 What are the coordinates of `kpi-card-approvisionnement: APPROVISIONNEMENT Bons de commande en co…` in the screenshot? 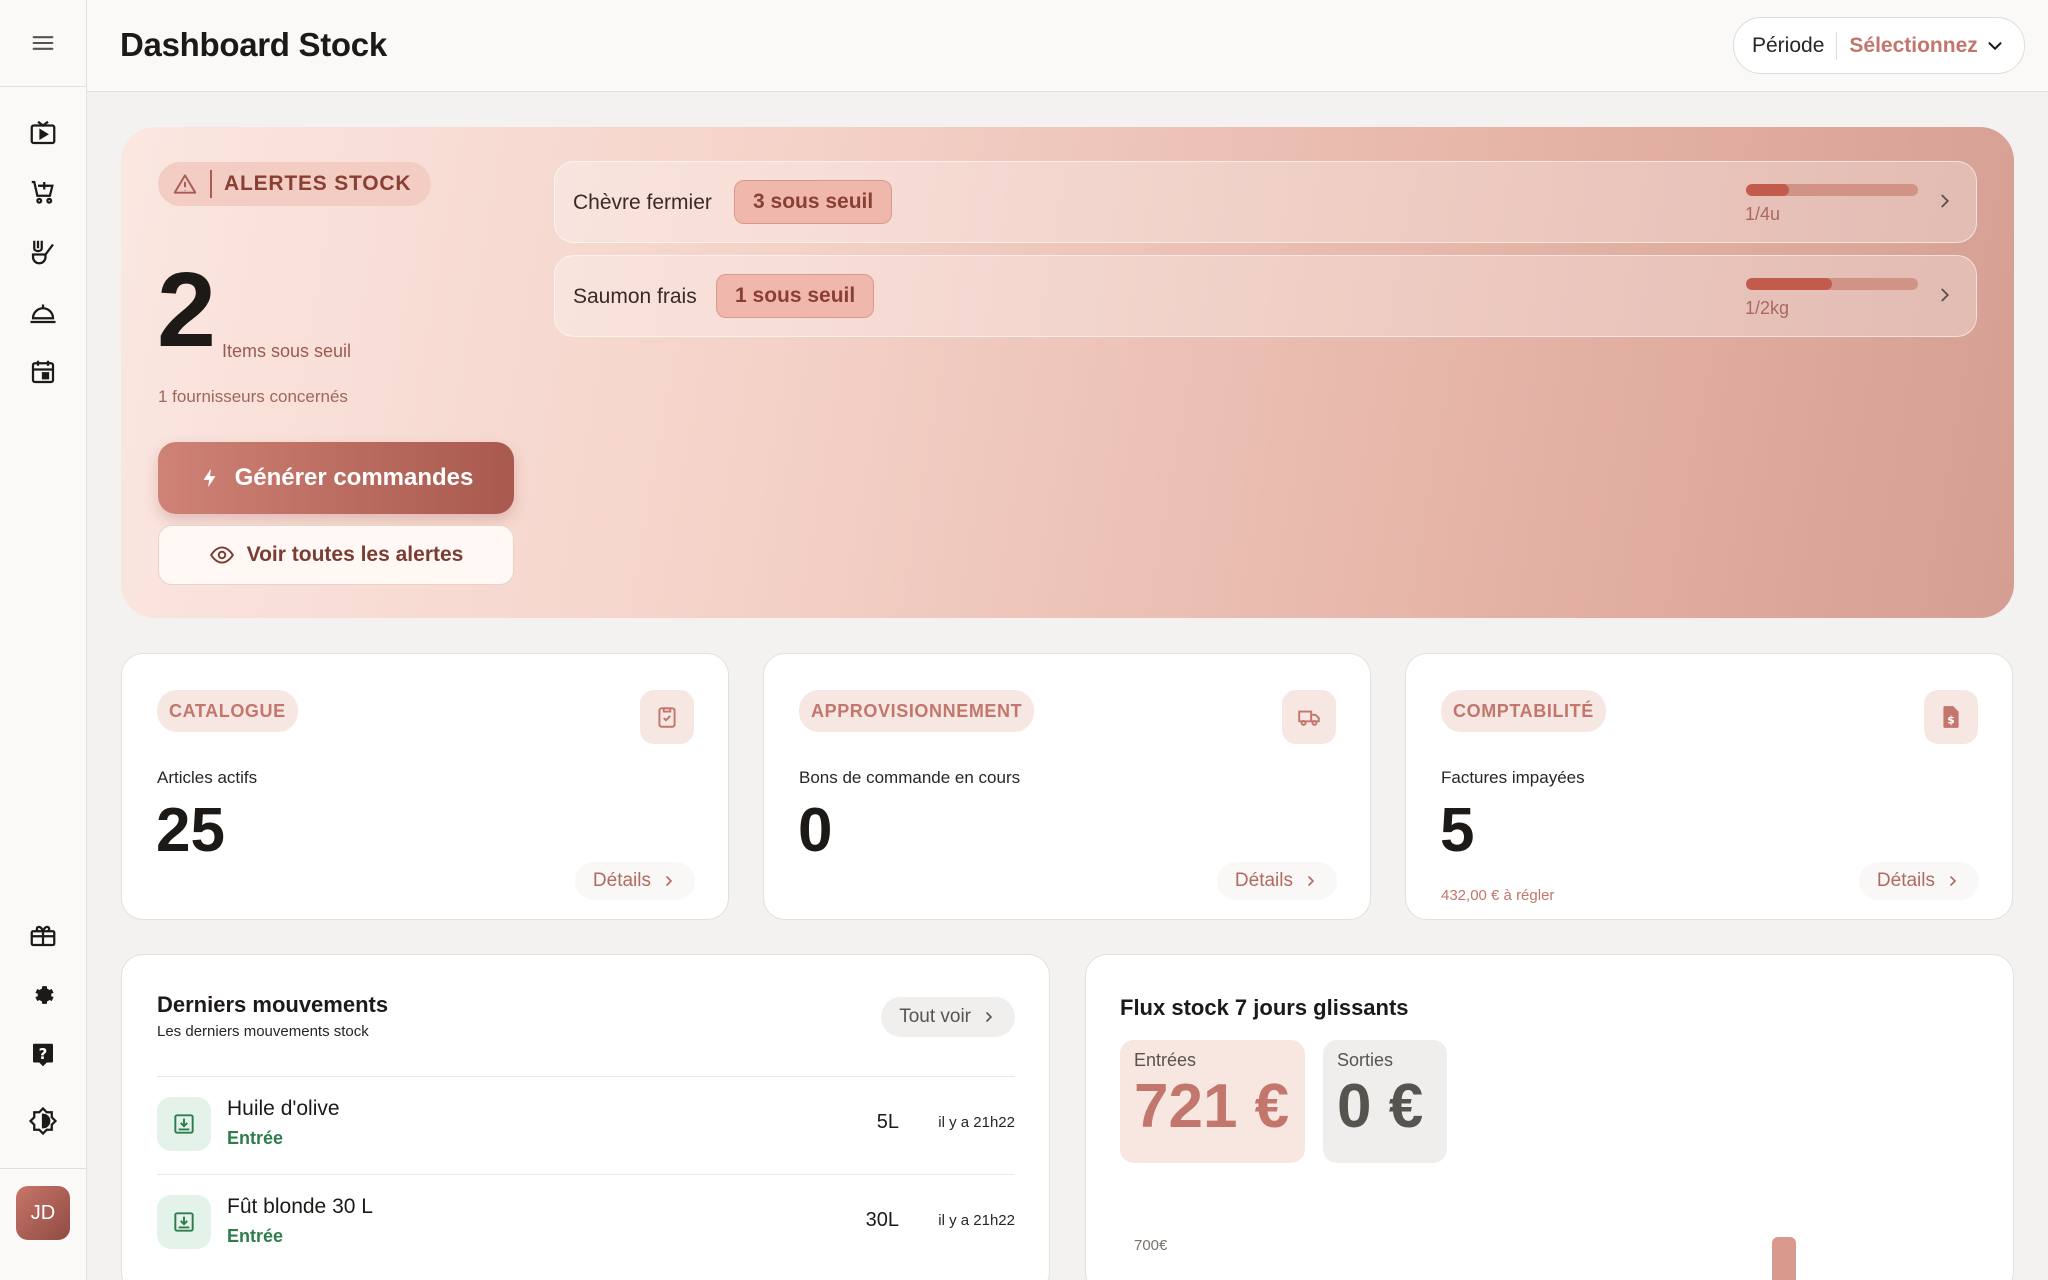 It's located at (1067, 786).